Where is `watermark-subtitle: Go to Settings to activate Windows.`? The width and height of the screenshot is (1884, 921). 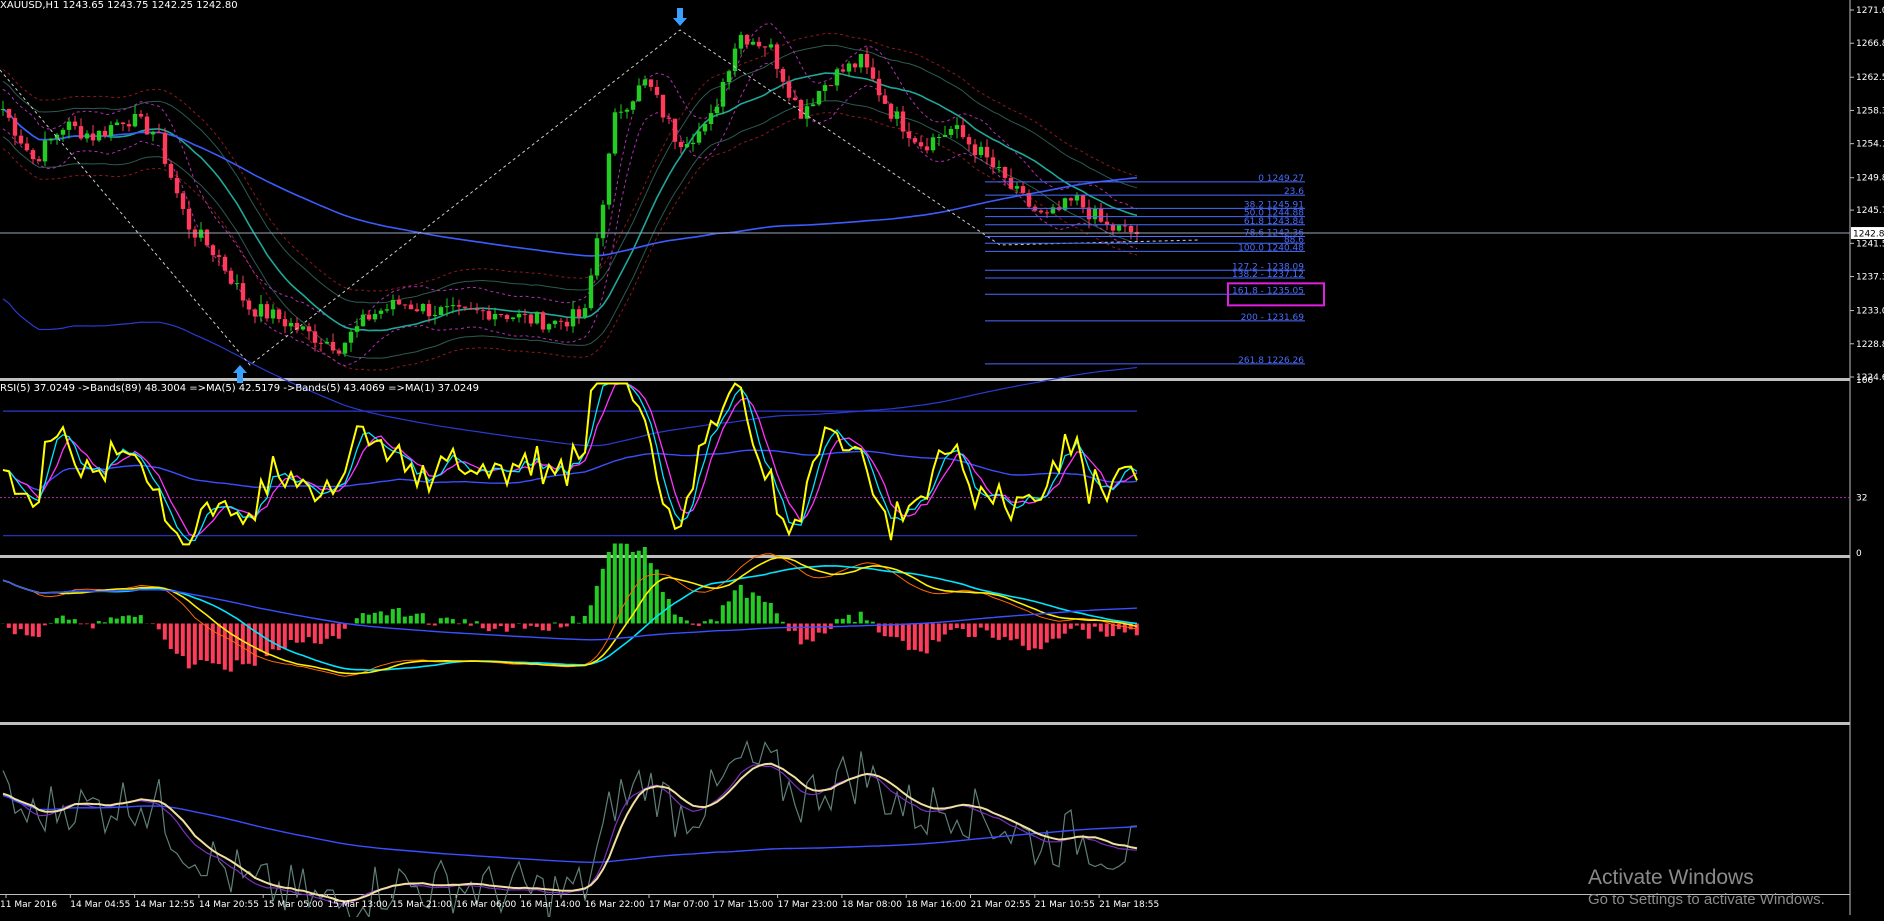
watermark-subtitle: Go to Settings to activate Windows. is located at coordinates (1706, 899).